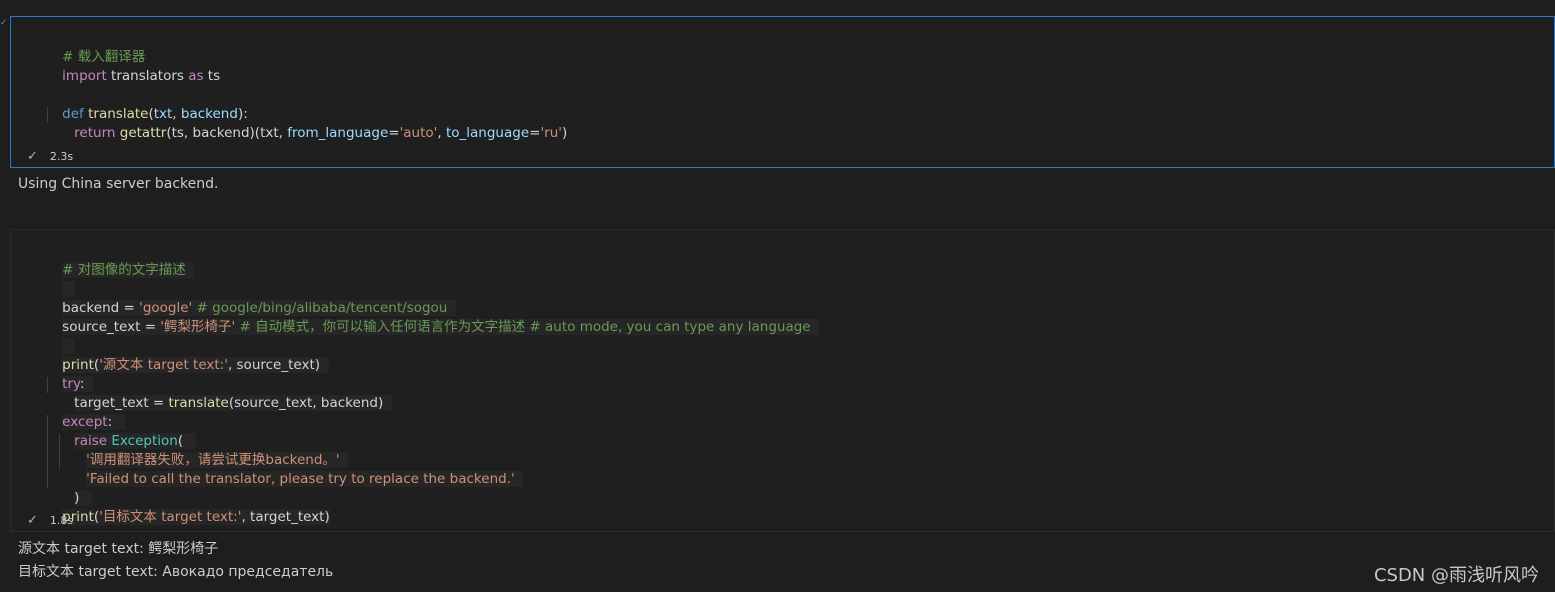  What do you see at coordinates (441, 133) in the screenshot?
I see `comma: ,` at bounding box center [441, 133].